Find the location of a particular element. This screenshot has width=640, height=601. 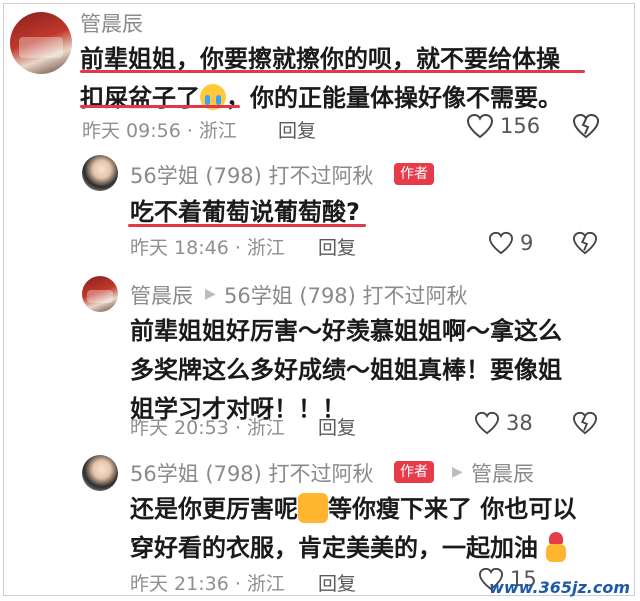

comment-line-segment: 还是你更厉害呢 is located at coordinates (214, 509).